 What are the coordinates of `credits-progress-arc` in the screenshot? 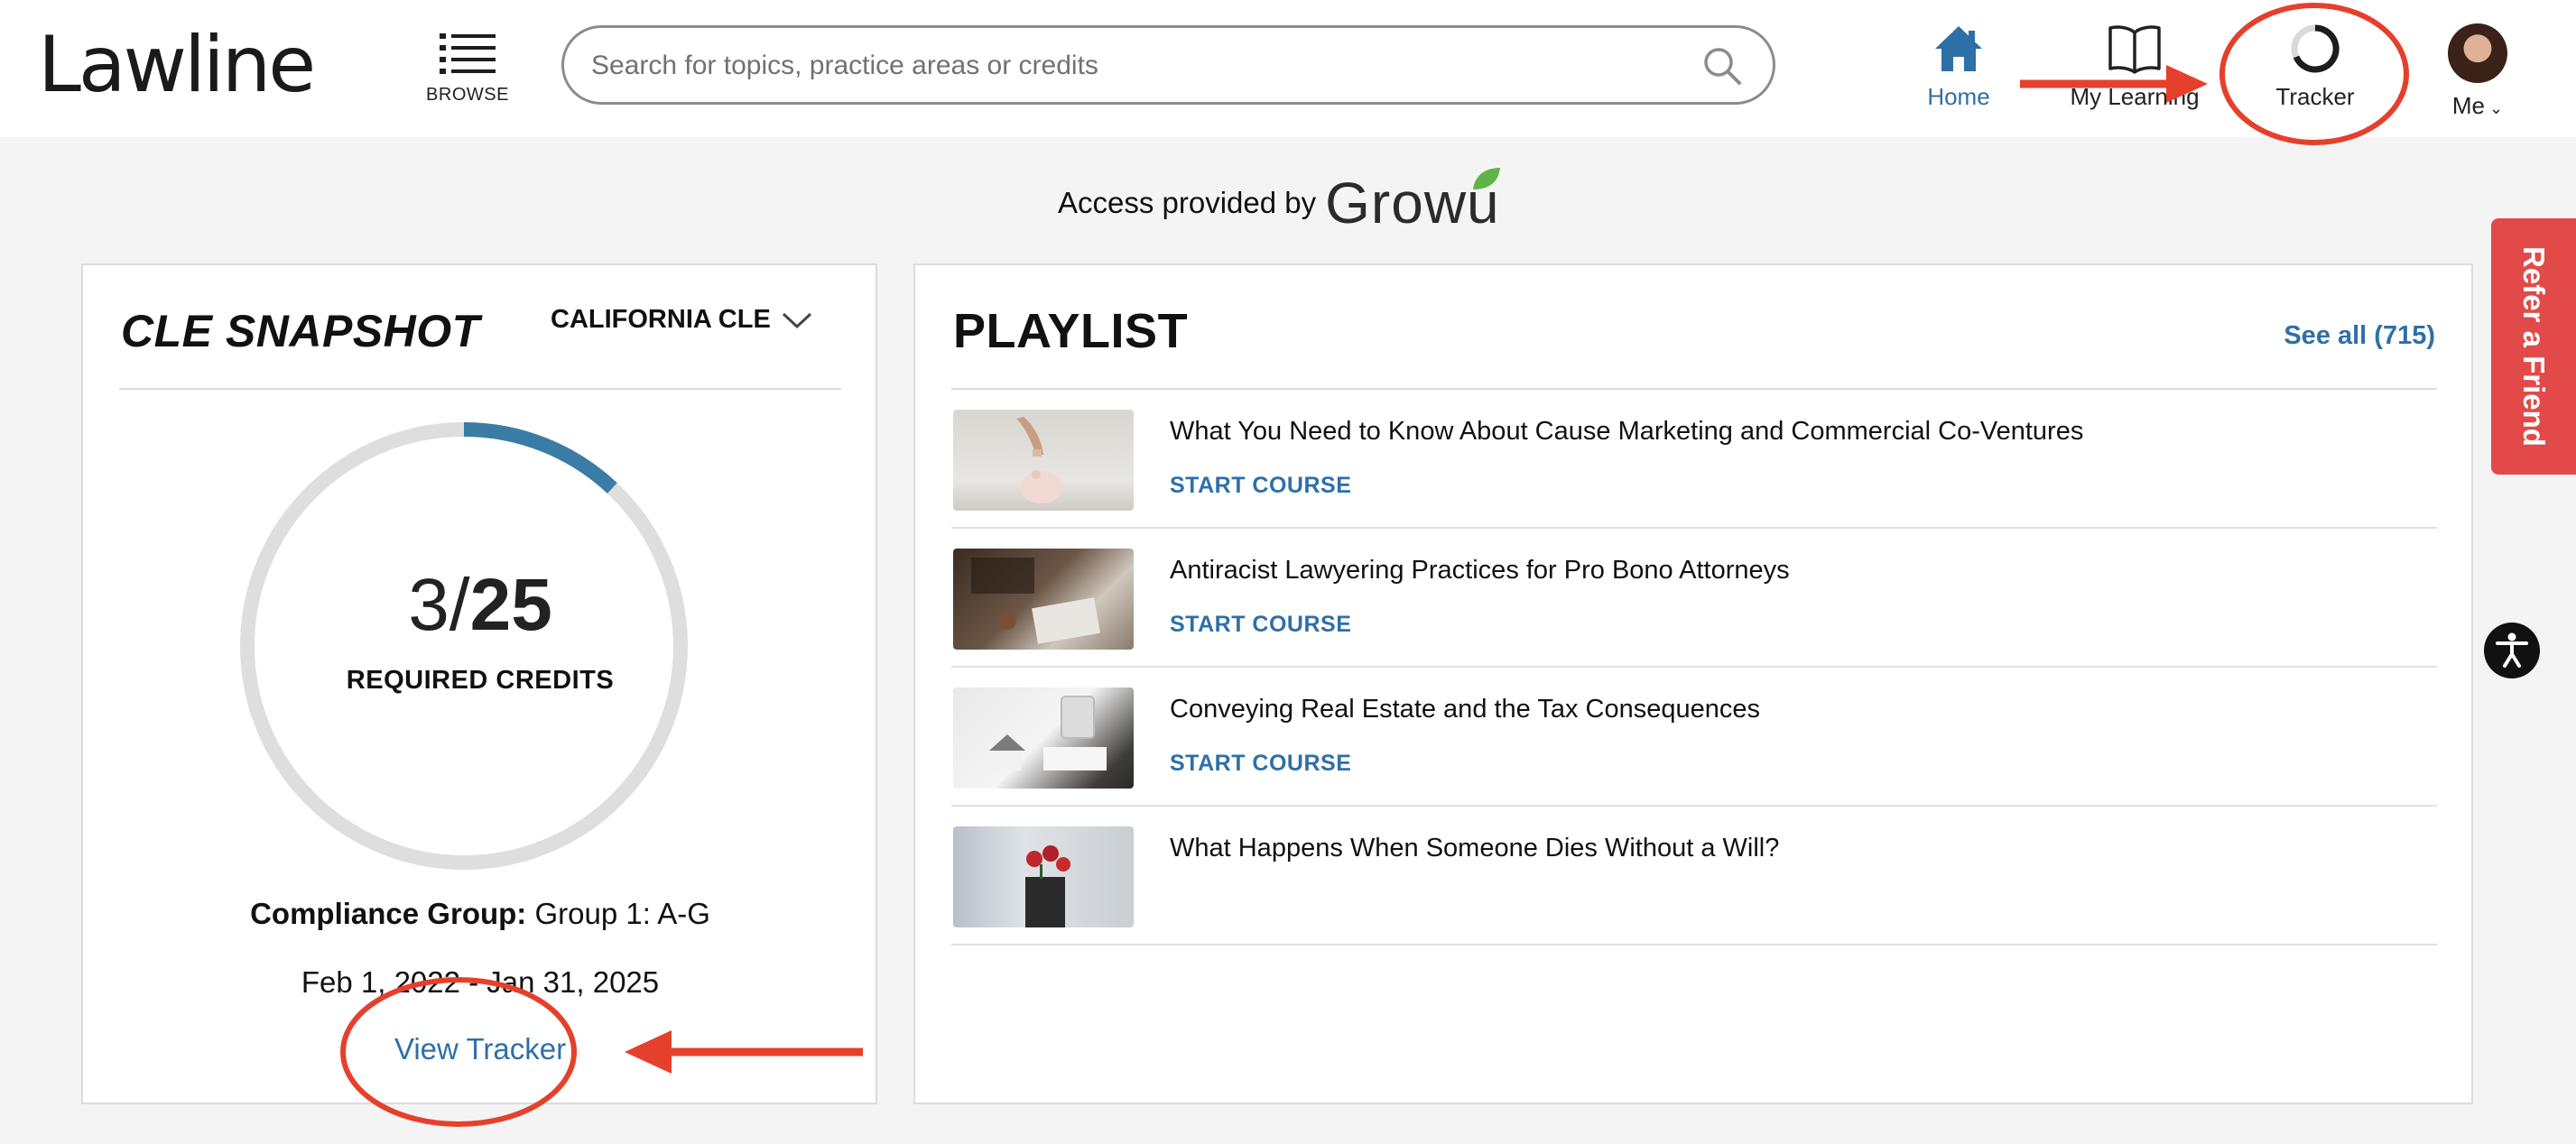 It's located at (540, 458).